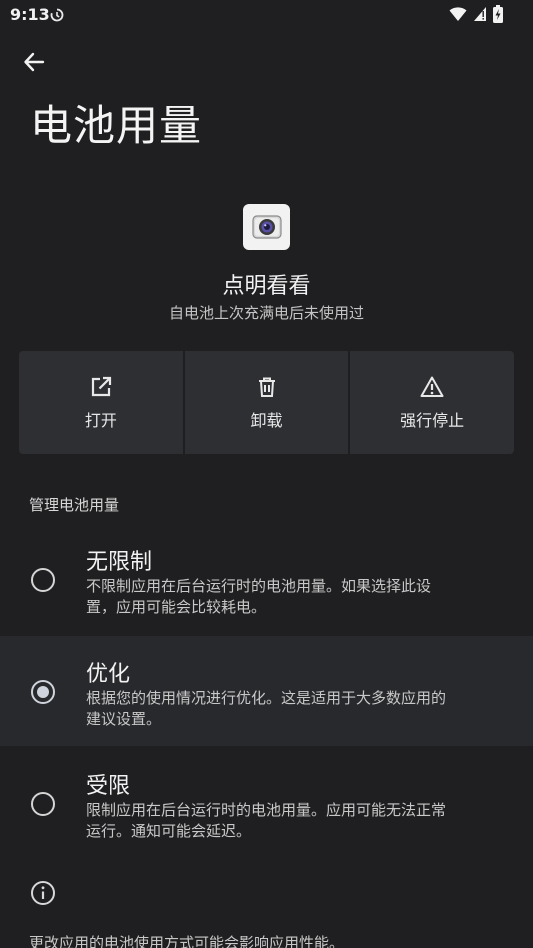  What do you see at coordinates (169, 831) in the screenshot?
I see `option-description-line: 运行。通知可能会延迟。` at bounding box center [169, 831].